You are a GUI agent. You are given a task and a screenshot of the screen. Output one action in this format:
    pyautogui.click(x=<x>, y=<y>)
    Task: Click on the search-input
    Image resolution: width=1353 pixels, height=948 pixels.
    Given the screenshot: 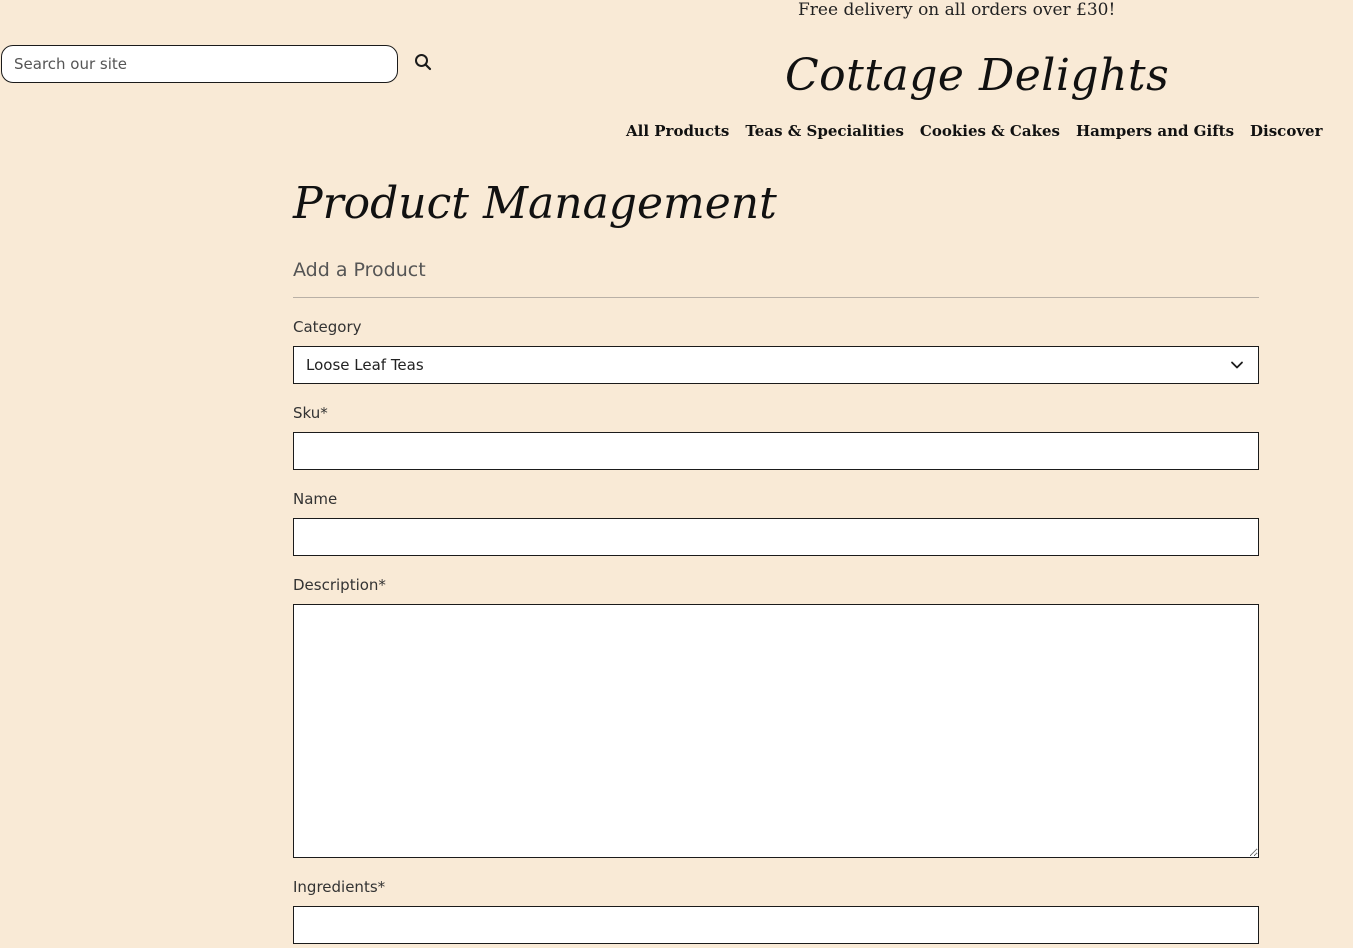 What is the action you would take?
    pyautogui.click(x=199, y=64)
    